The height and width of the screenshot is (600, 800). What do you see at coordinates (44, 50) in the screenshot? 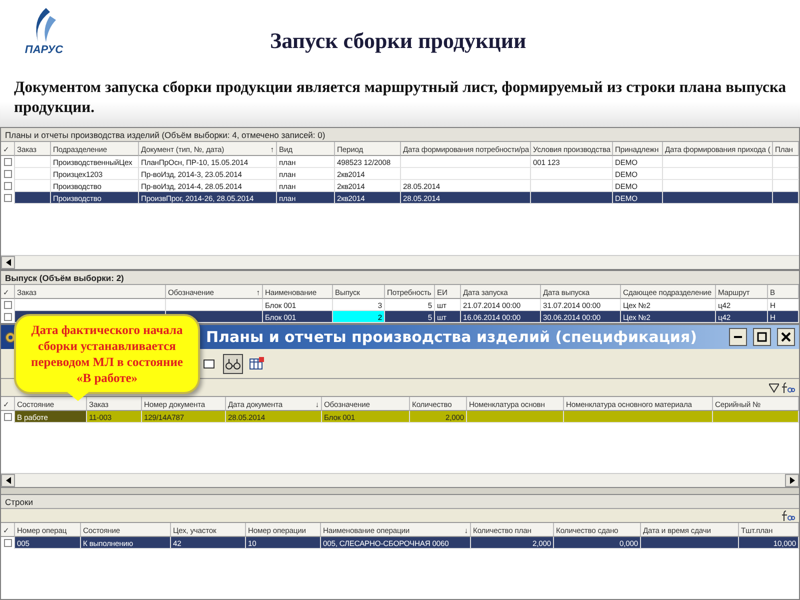
I see `logo-text: ПАРУС` at bounding box center [44, 50].